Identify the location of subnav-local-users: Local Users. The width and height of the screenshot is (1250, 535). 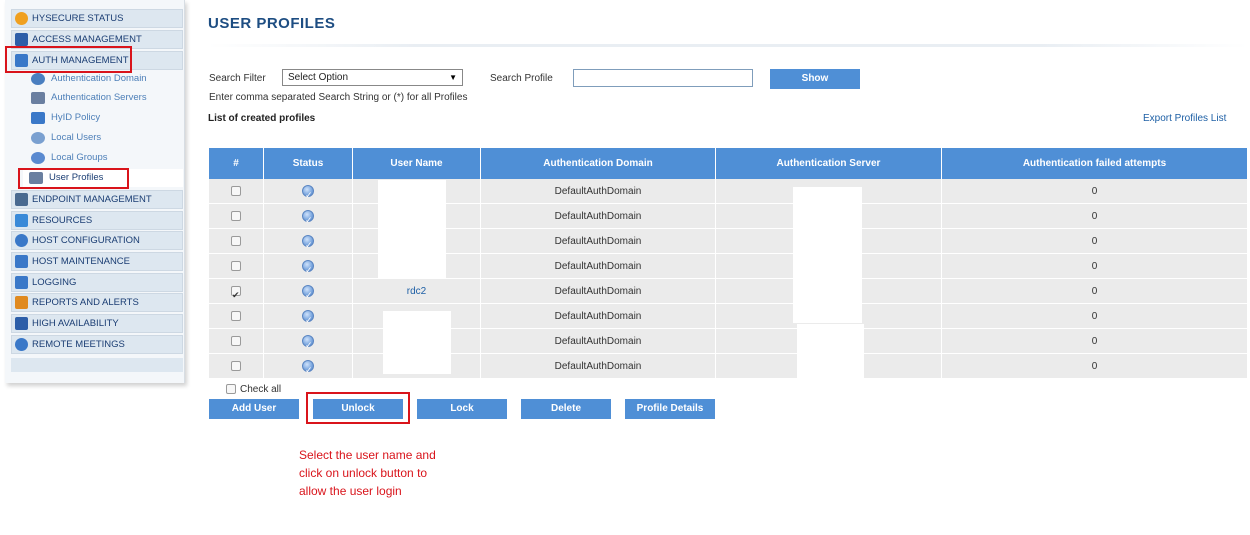
(63, 138).